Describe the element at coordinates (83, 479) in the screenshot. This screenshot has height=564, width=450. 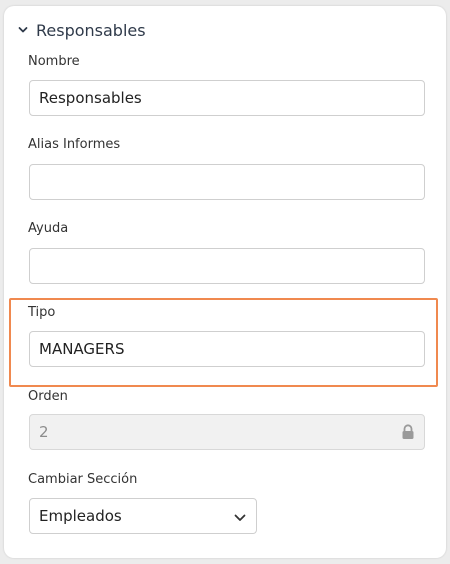
I see `cambiar-seccion-label: Cambiar Sección` at that location.